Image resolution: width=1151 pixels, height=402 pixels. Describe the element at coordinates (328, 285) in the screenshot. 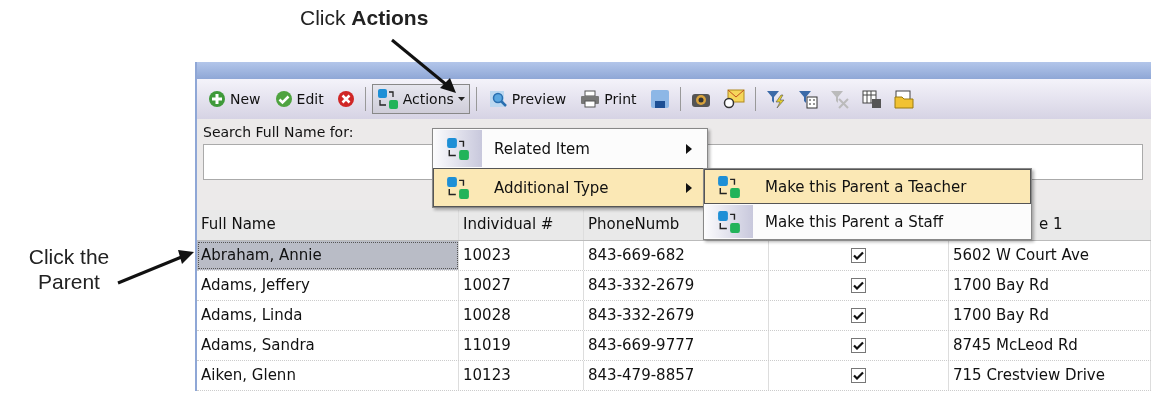

I see `table-cell: Adams, Jeffery` at that location.